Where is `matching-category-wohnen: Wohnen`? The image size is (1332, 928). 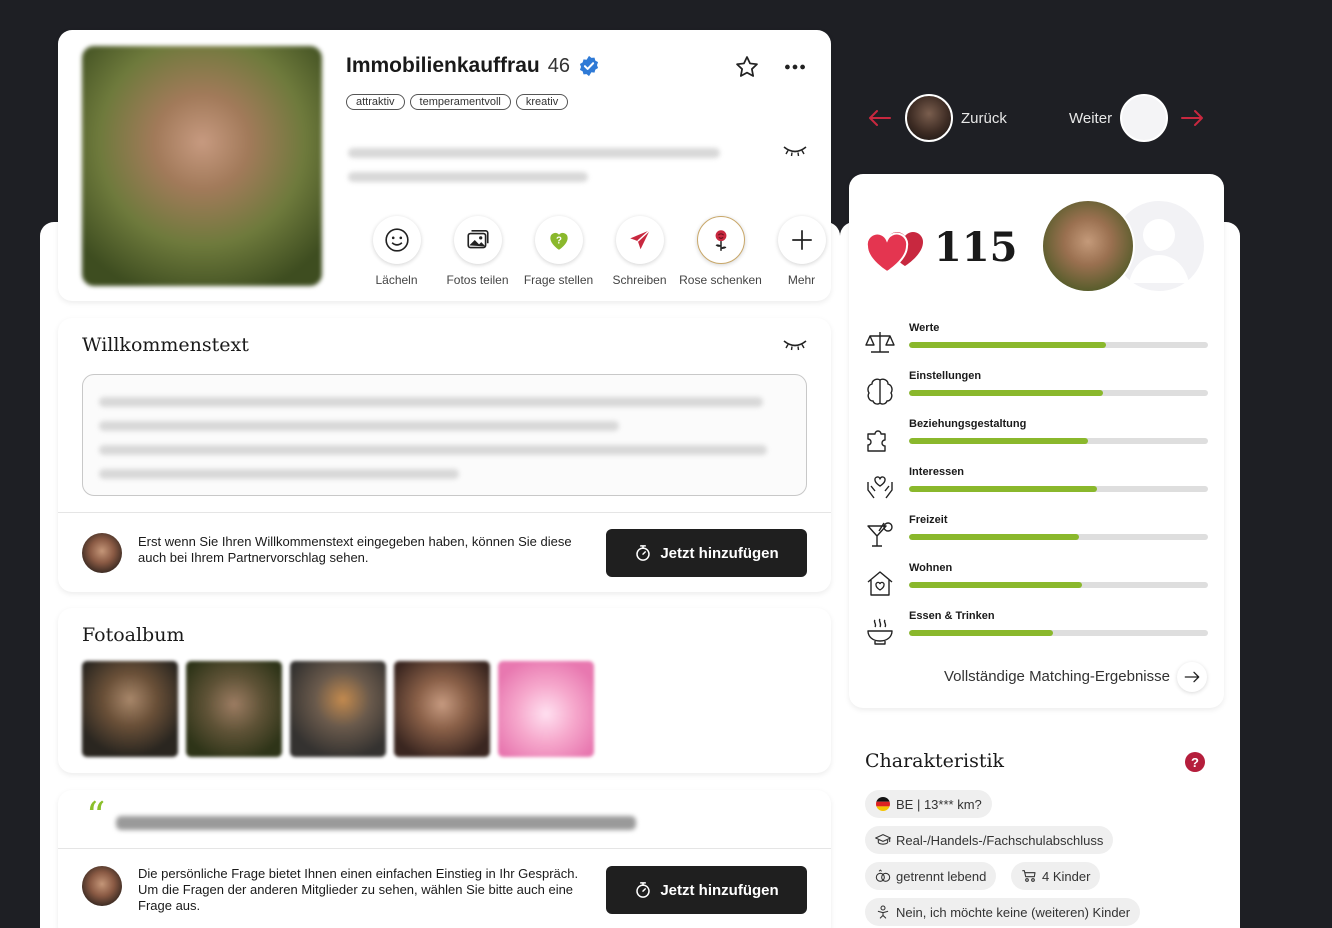 matching-category-wohnen: Wohnen is located at coordinates (1037, 582).